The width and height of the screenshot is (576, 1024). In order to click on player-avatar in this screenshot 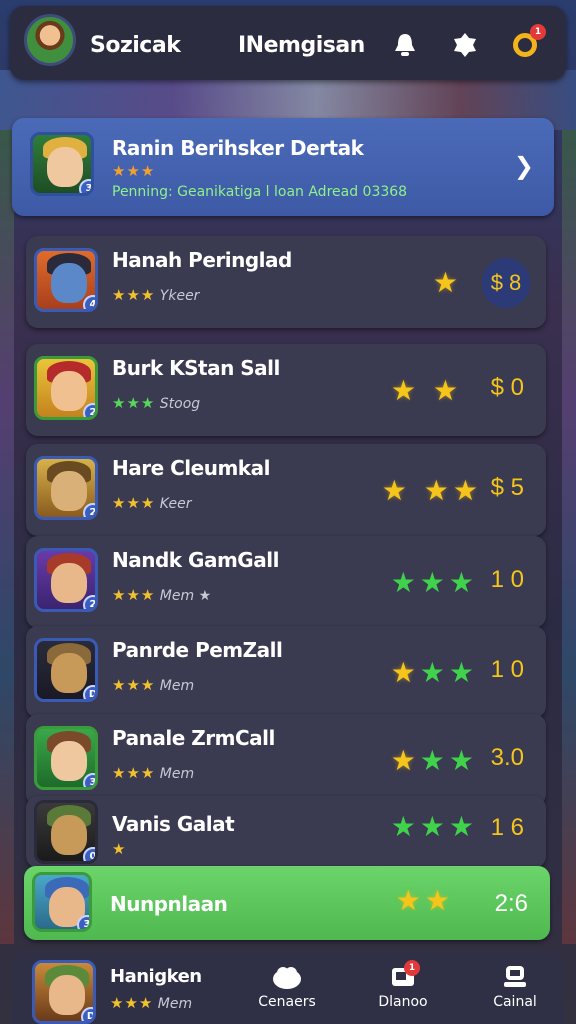, I will do `click(50, 40)`.